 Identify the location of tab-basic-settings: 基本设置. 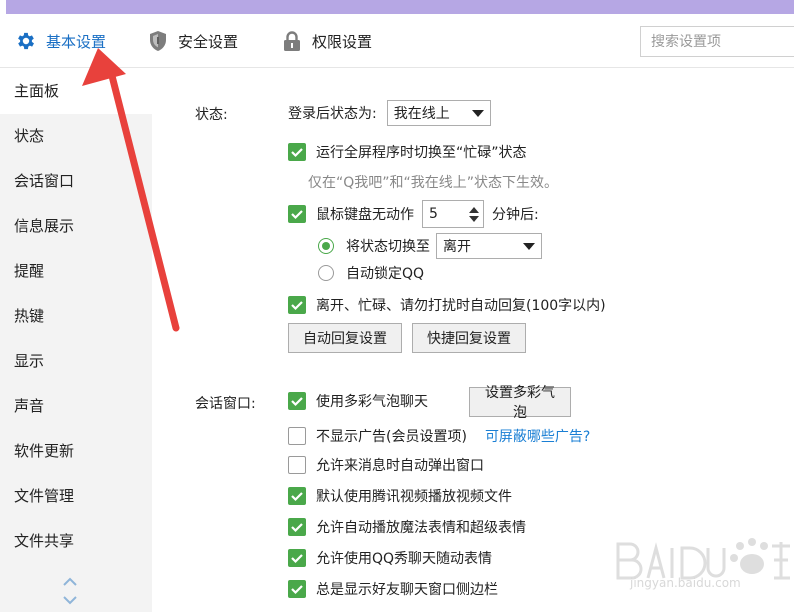
(60, 41).